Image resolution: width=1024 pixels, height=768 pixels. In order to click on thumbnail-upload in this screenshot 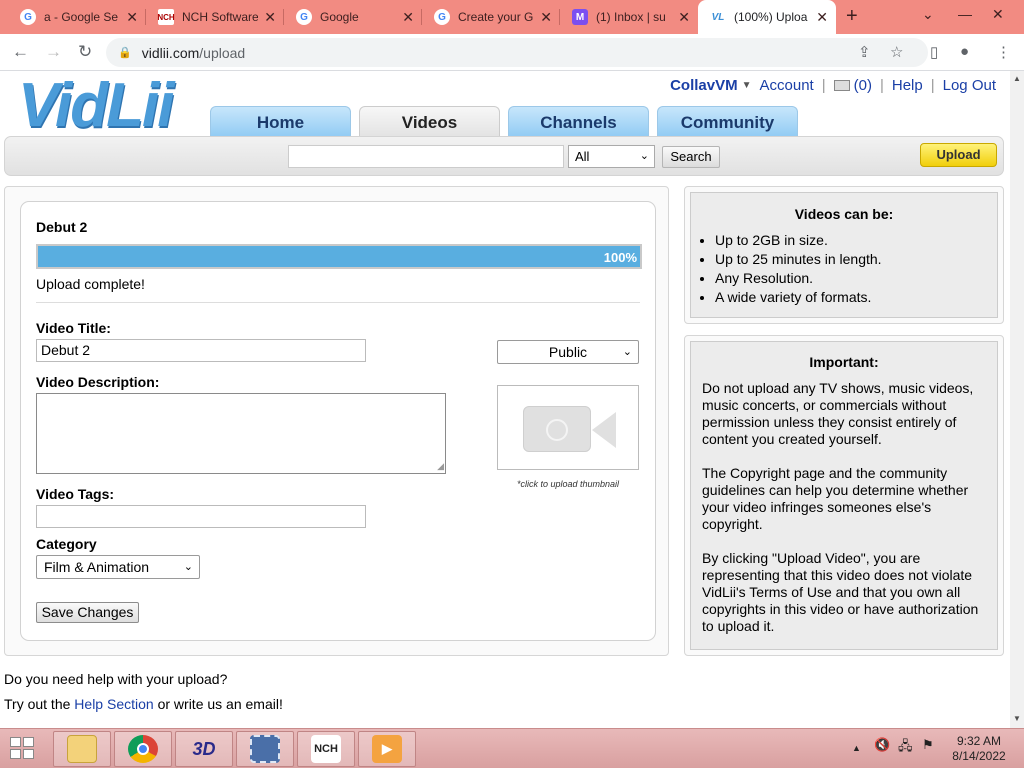, I will do `click(568, 427)`.